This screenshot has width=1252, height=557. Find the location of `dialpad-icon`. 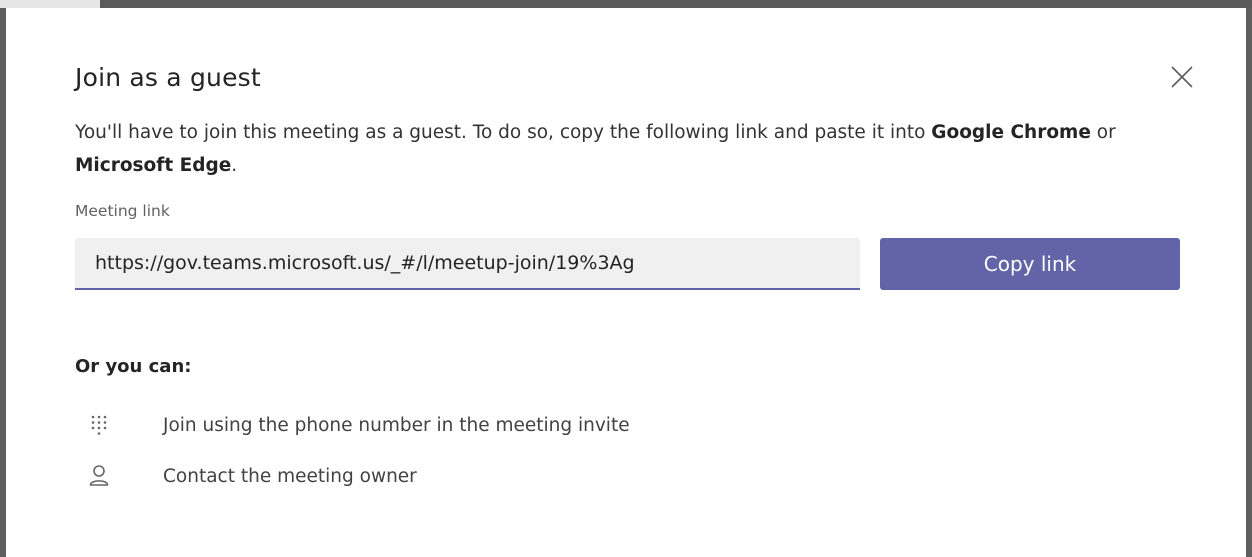

dialpad-icon is located at coordinates (99, 425).